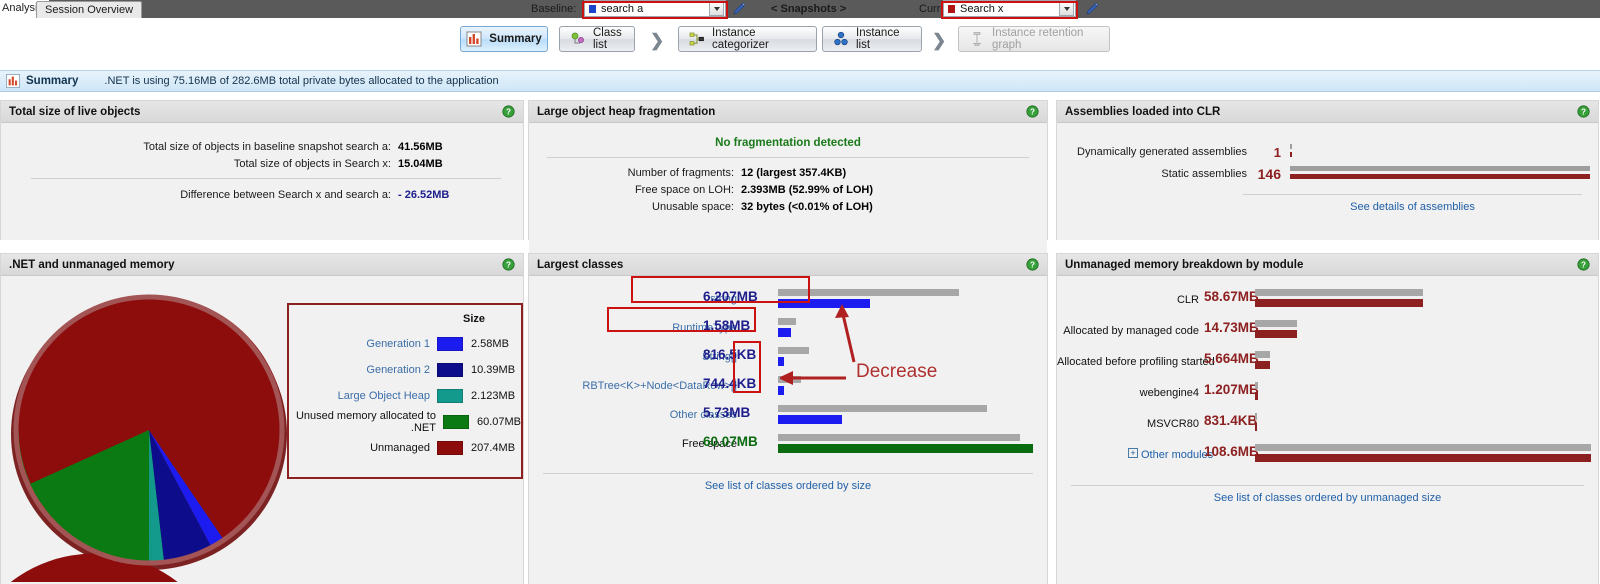  Describe the element at coordinates (982, 8) in the screenshot. I see `current-snapshot-value: Search x` at that location.